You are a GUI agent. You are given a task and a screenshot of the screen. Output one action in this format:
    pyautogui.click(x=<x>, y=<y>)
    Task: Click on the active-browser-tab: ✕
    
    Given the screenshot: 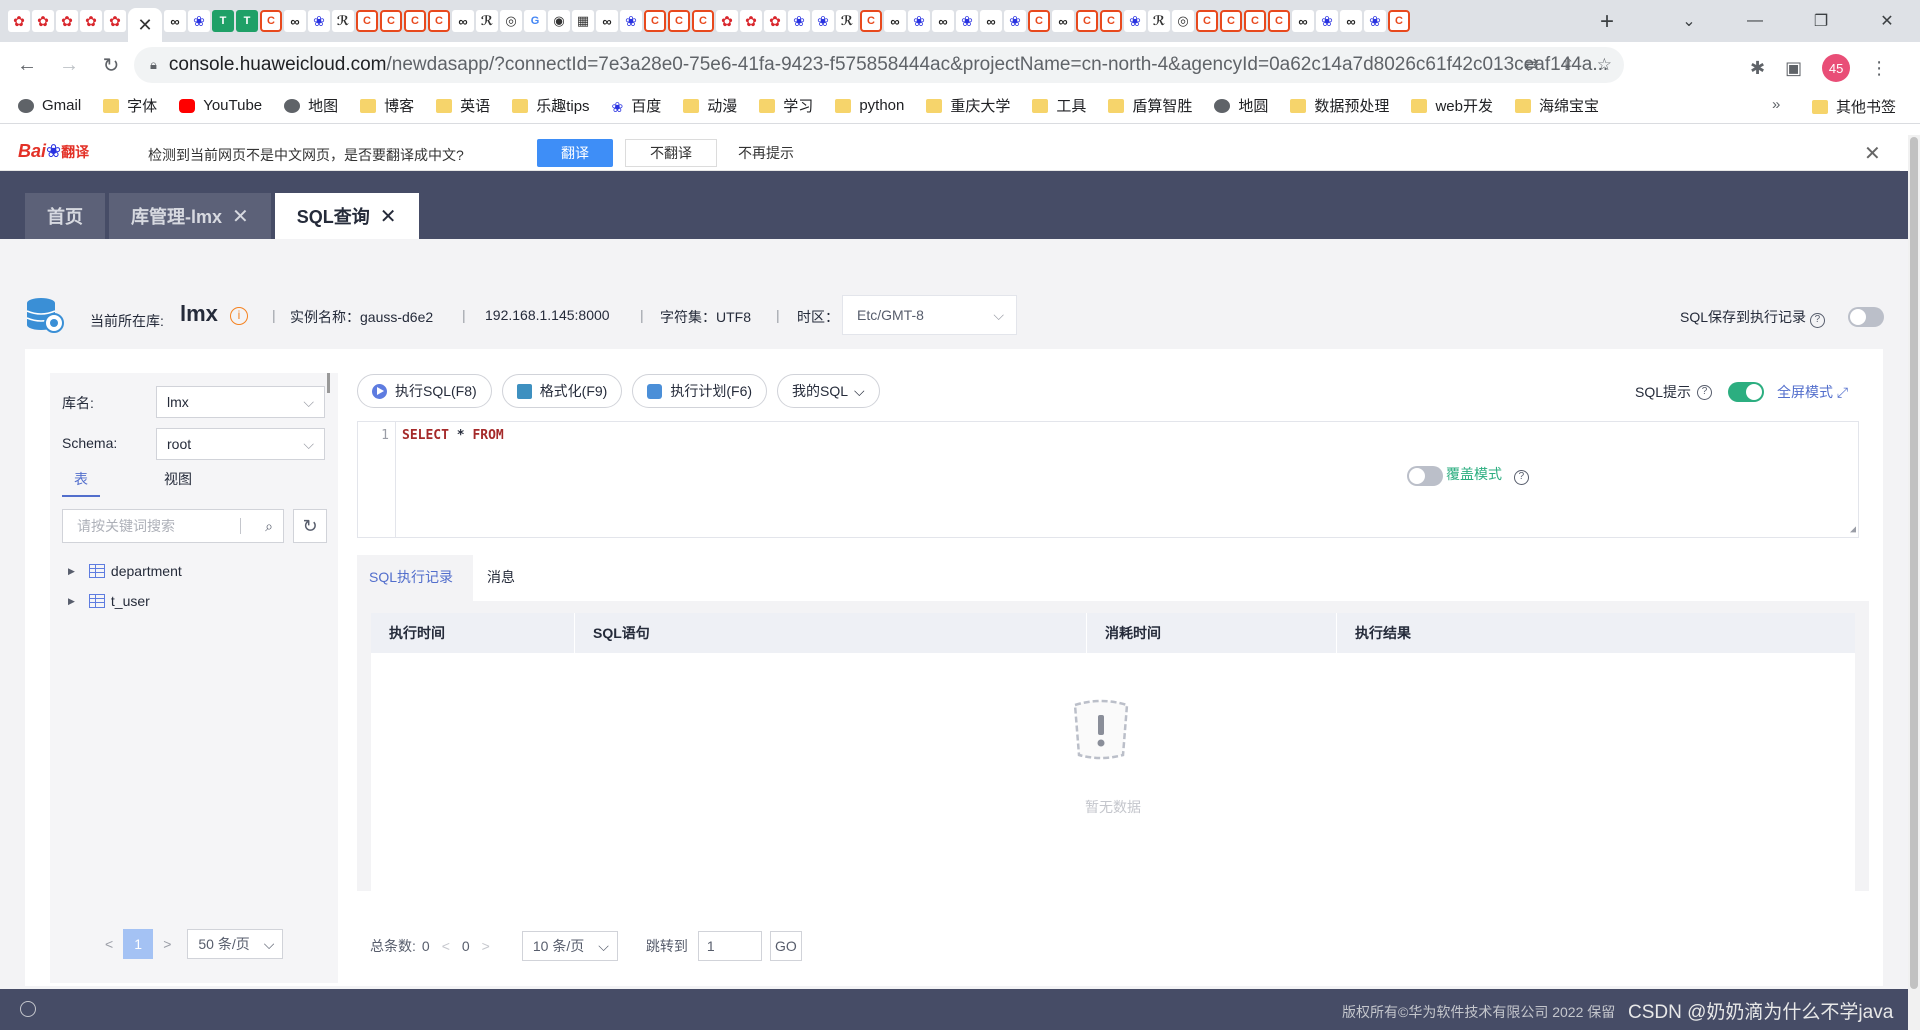 What is the action you would take?
    pyautogui.click(x=145, y=25)
    